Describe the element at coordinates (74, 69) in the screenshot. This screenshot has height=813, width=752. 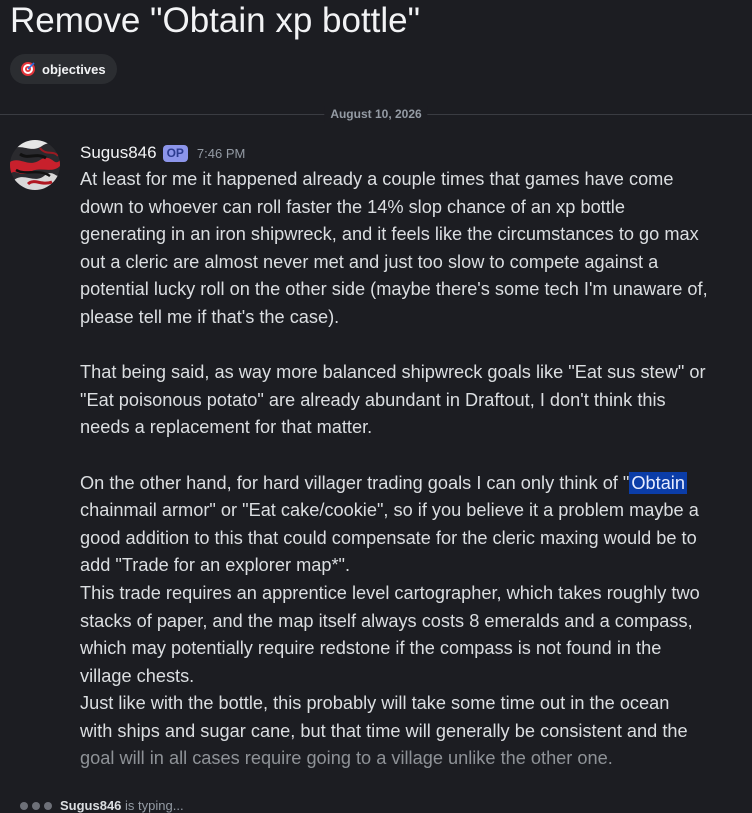
I see `tag-label: objectives` at that location.